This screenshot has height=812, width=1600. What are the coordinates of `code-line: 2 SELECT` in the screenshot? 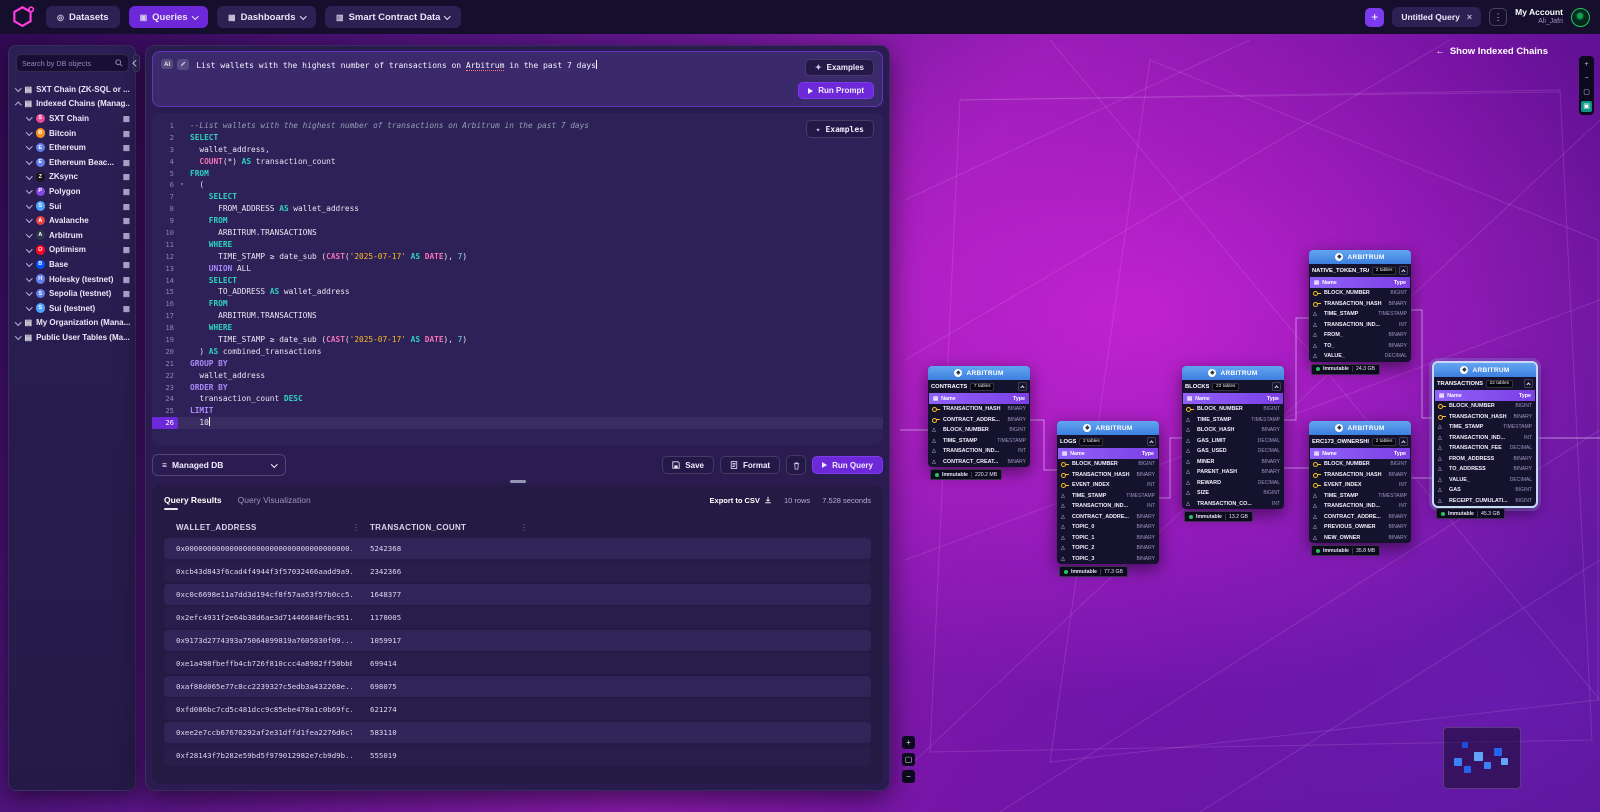 It's located at (517, 138).